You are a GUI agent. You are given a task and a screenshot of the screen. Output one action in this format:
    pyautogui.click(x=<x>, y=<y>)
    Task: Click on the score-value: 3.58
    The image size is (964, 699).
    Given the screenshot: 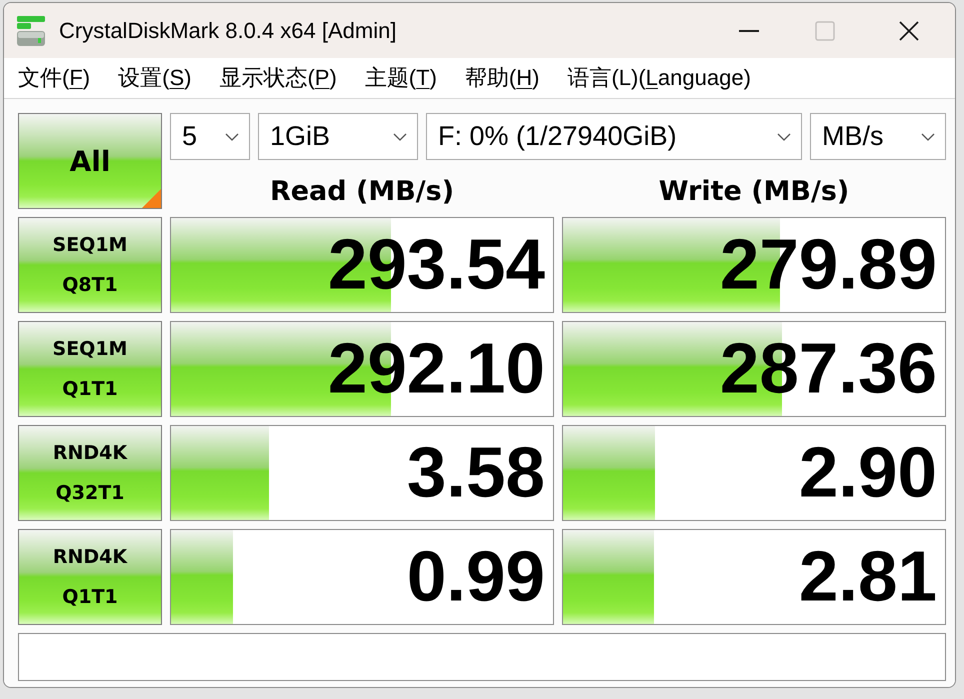 What is the action you would take?
    pyautogui.click(x=475, y=473)
    